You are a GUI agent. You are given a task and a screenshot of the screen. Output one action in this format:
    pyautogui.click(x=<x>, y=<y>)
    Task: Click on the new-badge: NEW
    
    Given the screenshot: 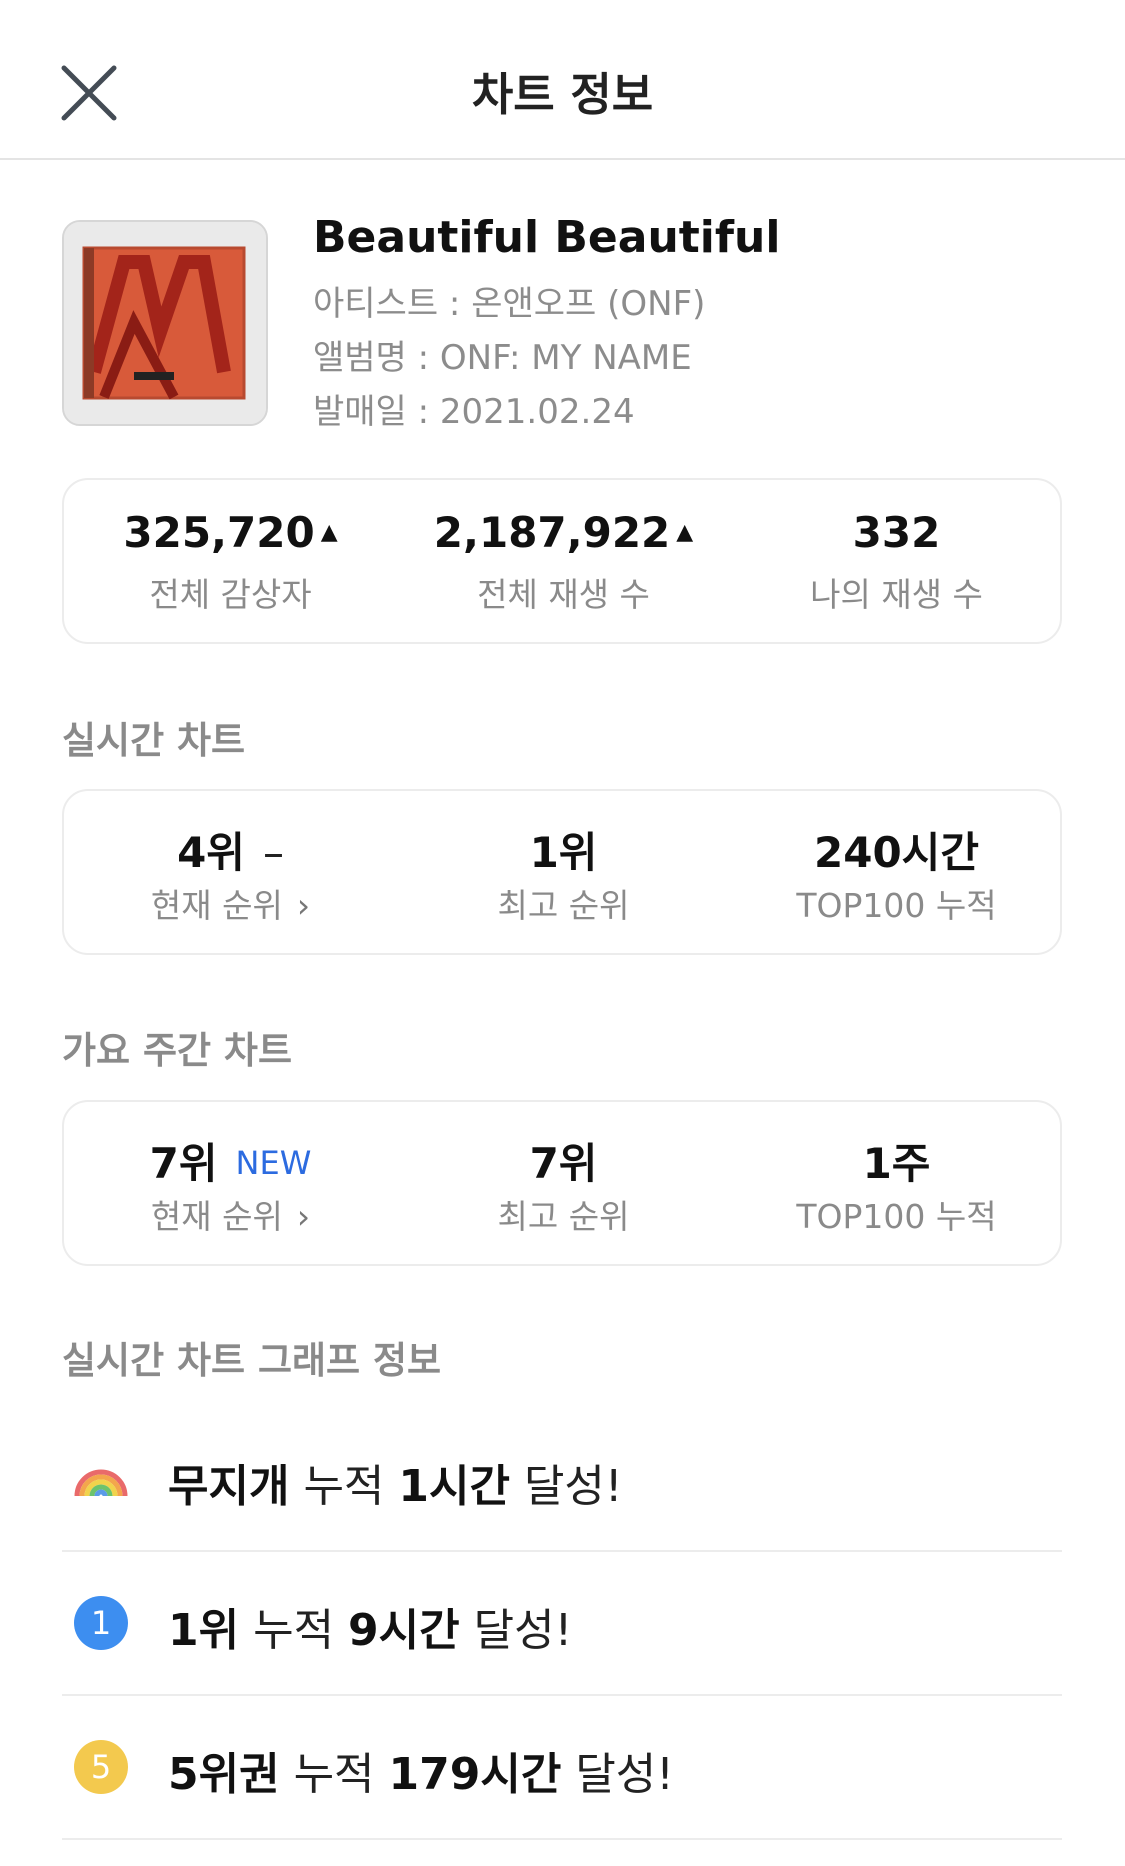 What is the action you would take?
    pyautogui.click(x=273, y=1163)
    